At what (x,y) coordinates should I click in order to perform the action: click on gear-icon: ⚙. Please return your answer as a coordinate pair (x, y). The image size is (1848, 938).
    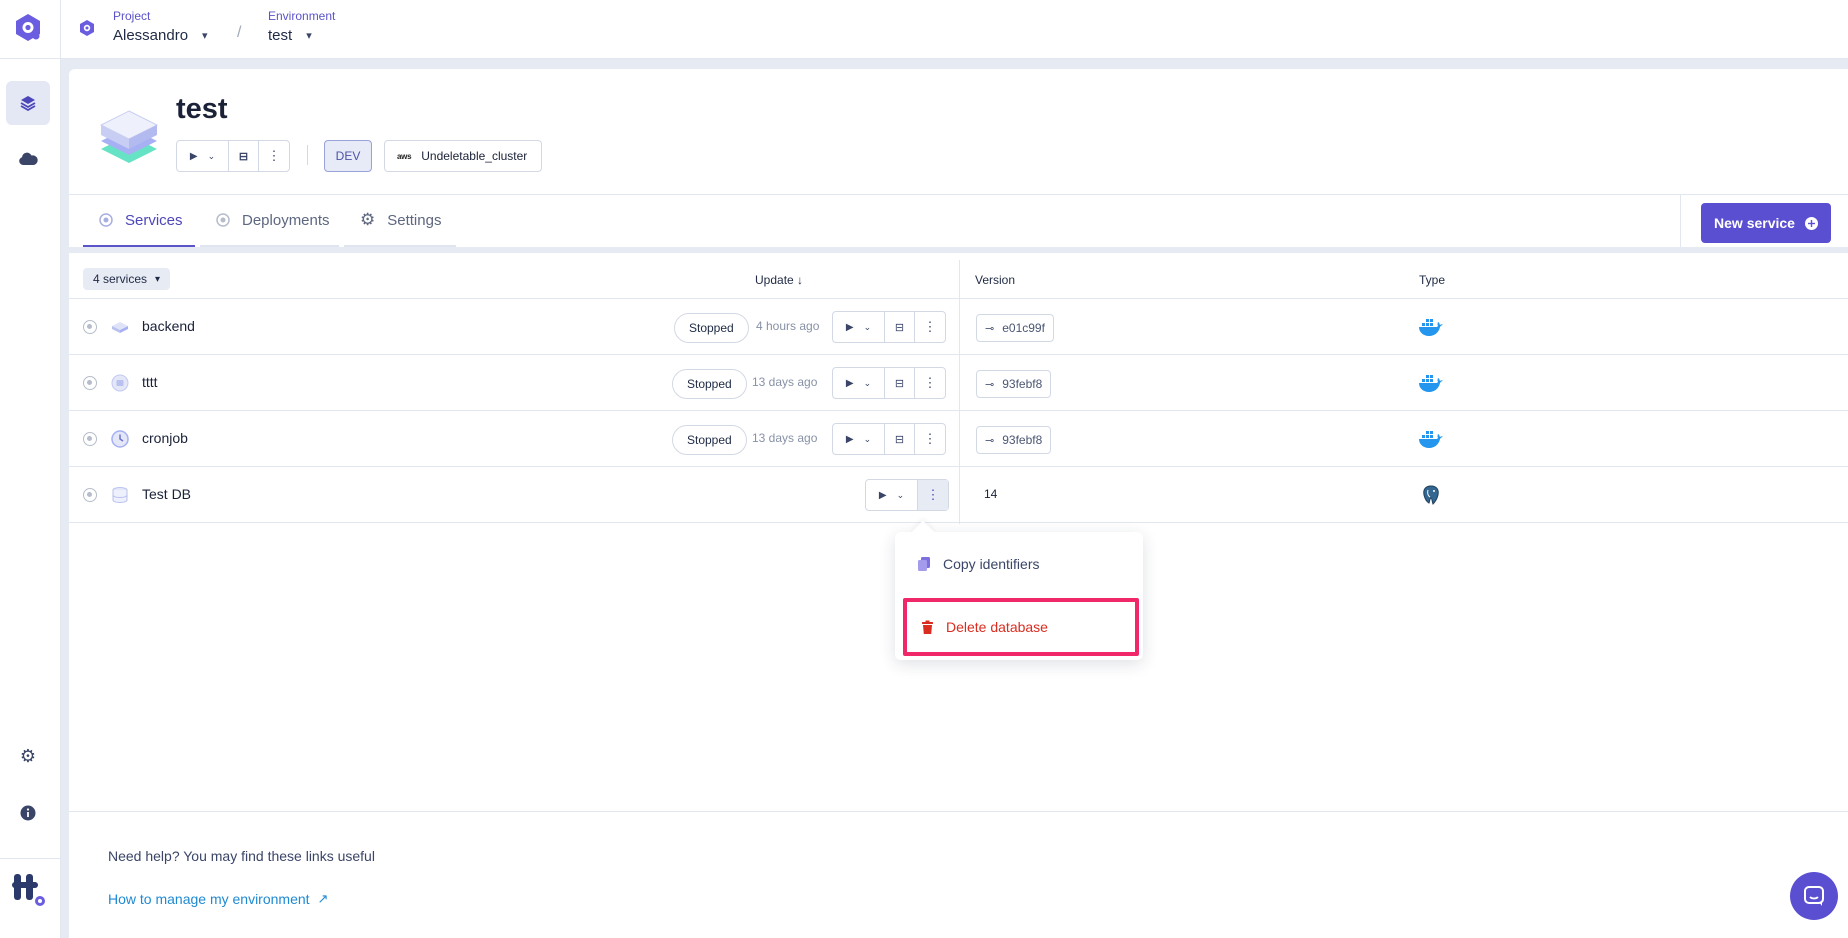
    Looking at the image, I should click on (28, 755).